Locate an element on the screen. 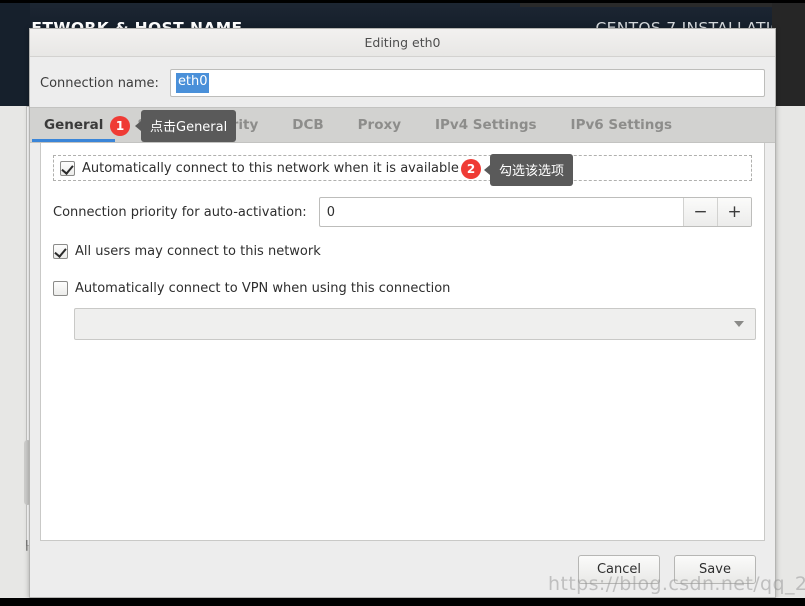 The width and height of the screenshot is (805, 606). connection-name-label: Connection name: is located at coordinates (99, 83).